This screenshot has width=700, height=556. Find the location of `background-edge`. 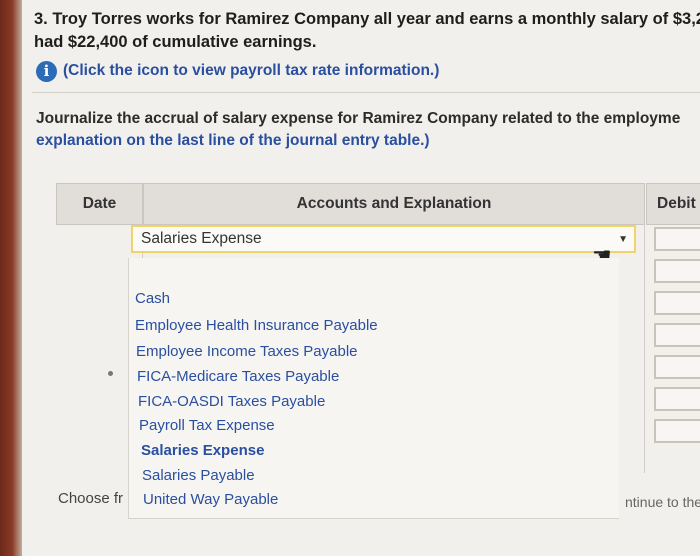

background-edge is located at coordinates (11, 278).